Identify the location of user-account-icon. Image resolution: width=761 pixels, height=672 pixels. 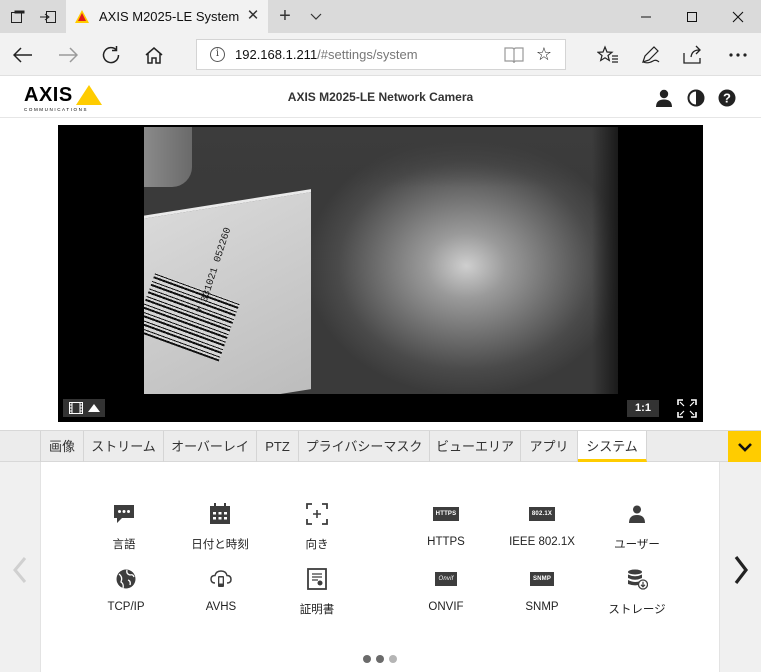
(664, 98).